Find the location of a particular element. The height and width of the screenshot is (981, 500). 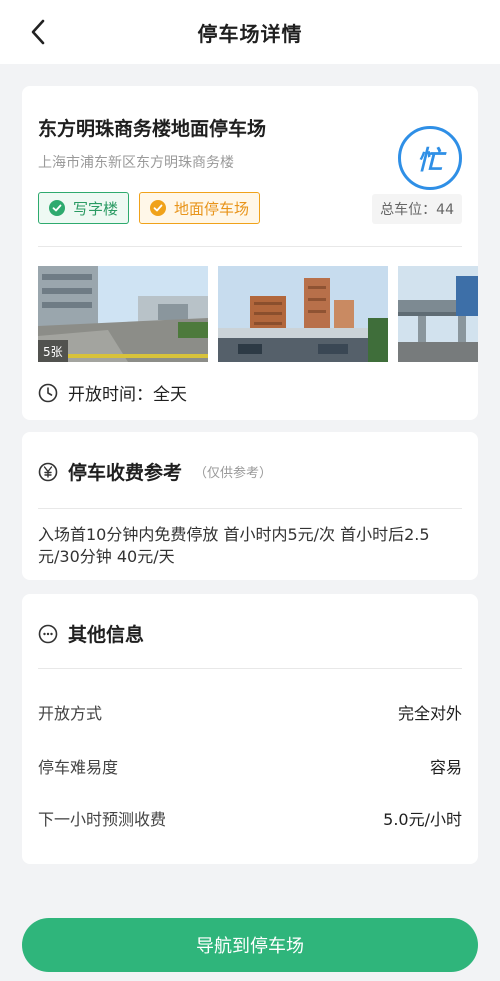

navigate-to-lot-button: 导航到停车场 is located at coordinates (250, 945).